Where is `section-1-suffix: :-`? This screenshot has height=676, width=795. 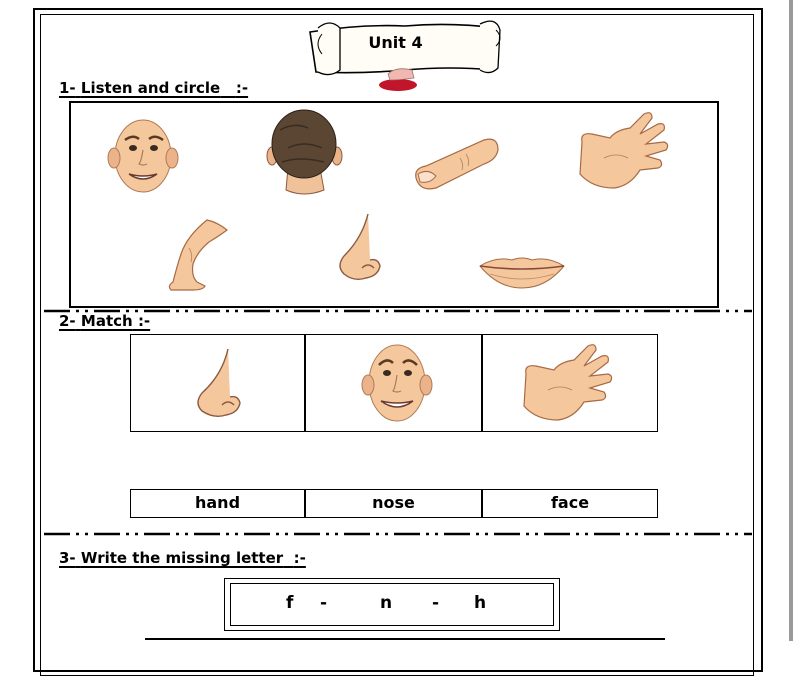
section-1-suffix: :- is located at coordinates (242, 88).